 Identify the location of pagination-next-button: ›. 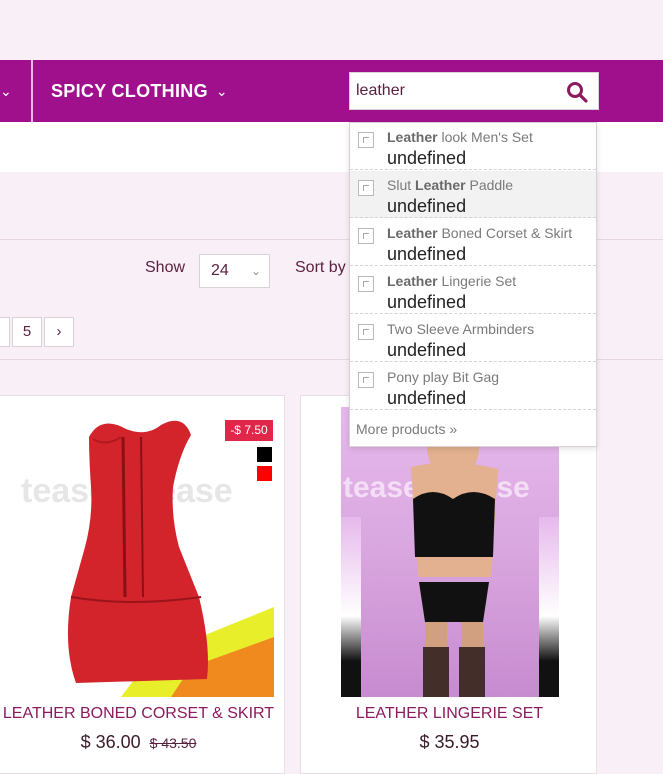
(59, 332).